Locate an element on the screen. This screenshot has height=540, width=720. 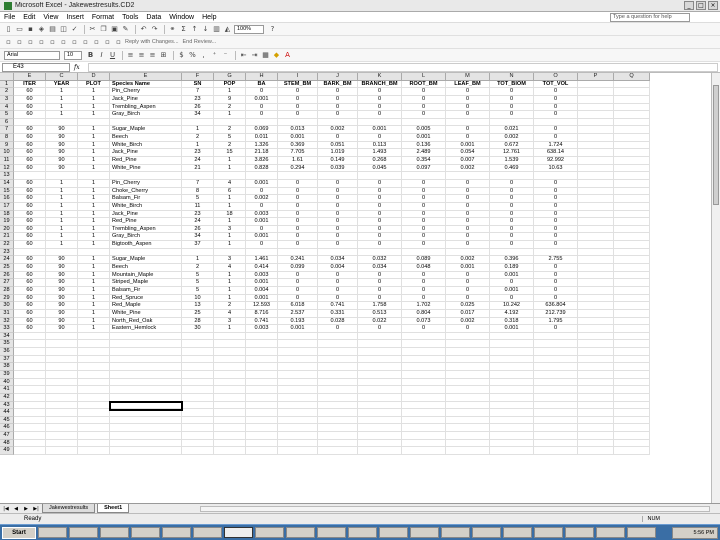
column-header: I is located at coordinates (298, 77).